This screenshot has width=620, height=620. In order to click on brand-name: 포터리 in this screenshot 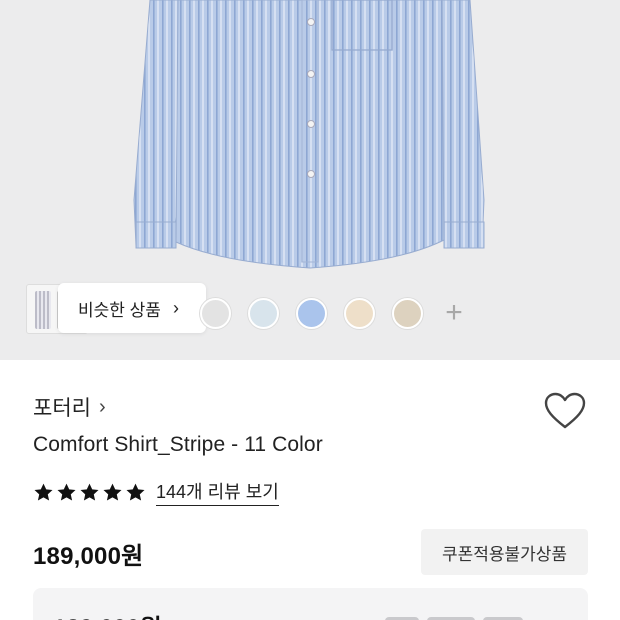, I will do `click(62, 408)`.